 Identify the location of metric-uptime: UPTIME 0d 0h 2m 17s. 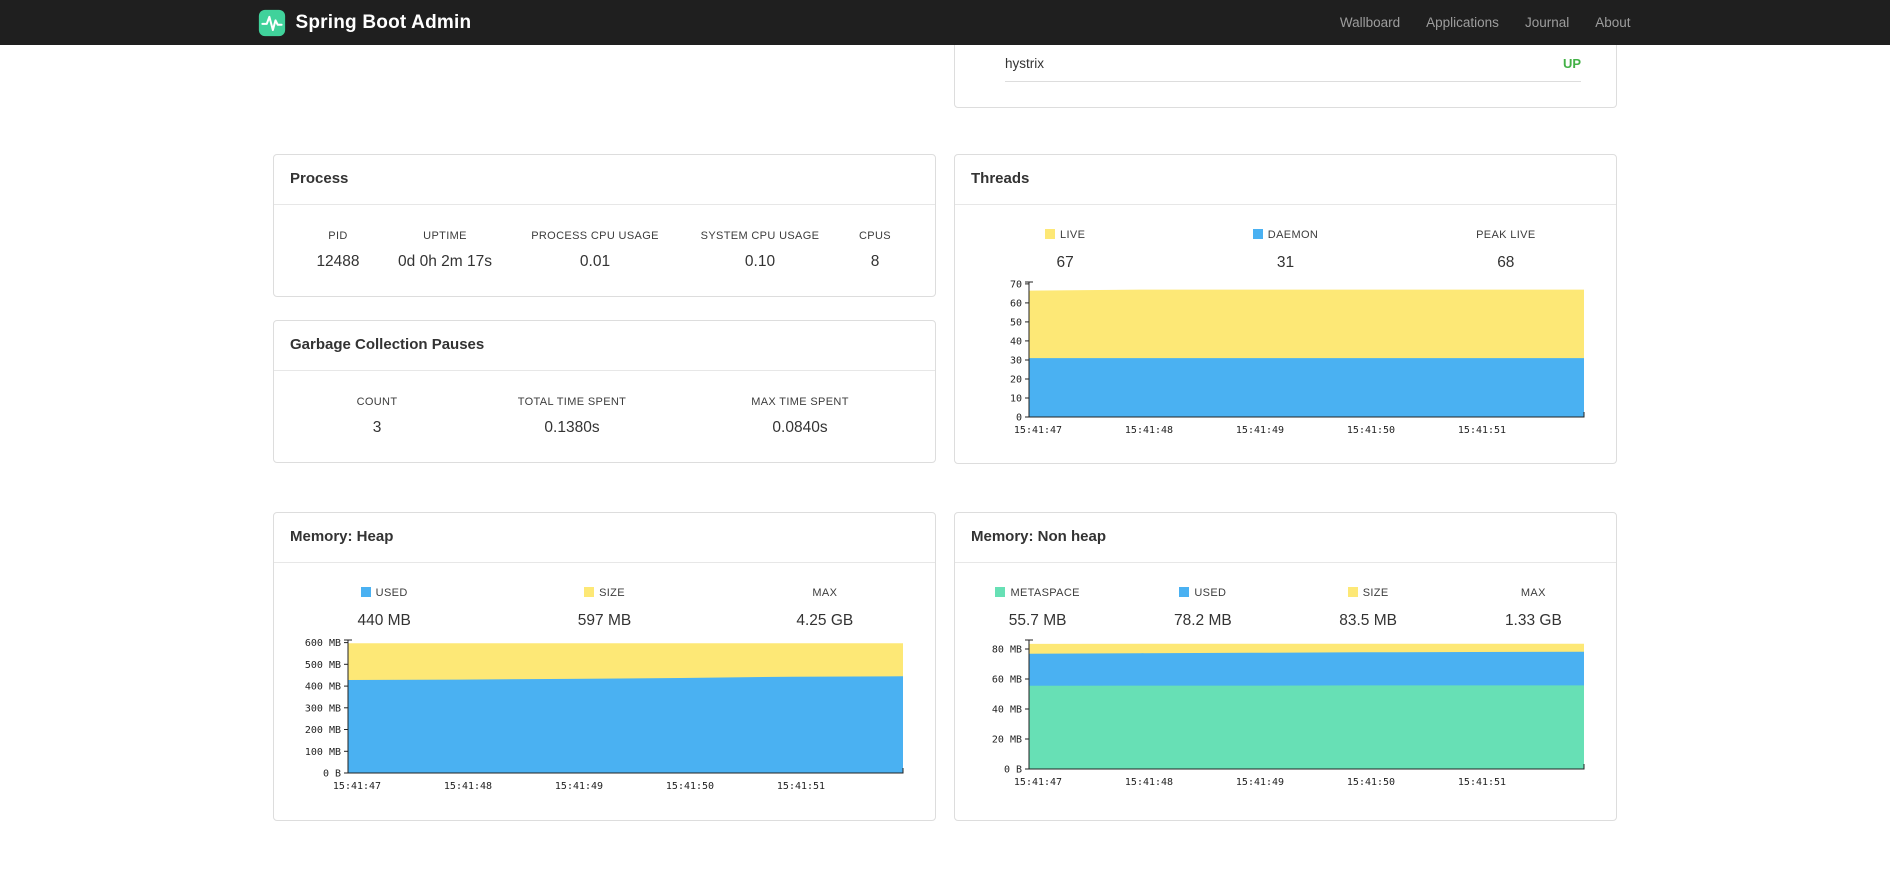
(445, 251).